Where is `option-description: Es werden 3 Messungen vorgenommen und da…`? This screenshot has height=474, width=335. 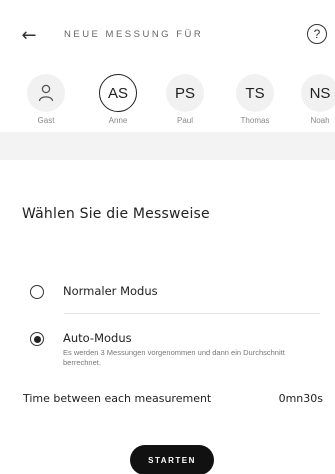 option-description: Es werden 3 Messungen vorgenommen und da… is located at coordinates (174, 357).